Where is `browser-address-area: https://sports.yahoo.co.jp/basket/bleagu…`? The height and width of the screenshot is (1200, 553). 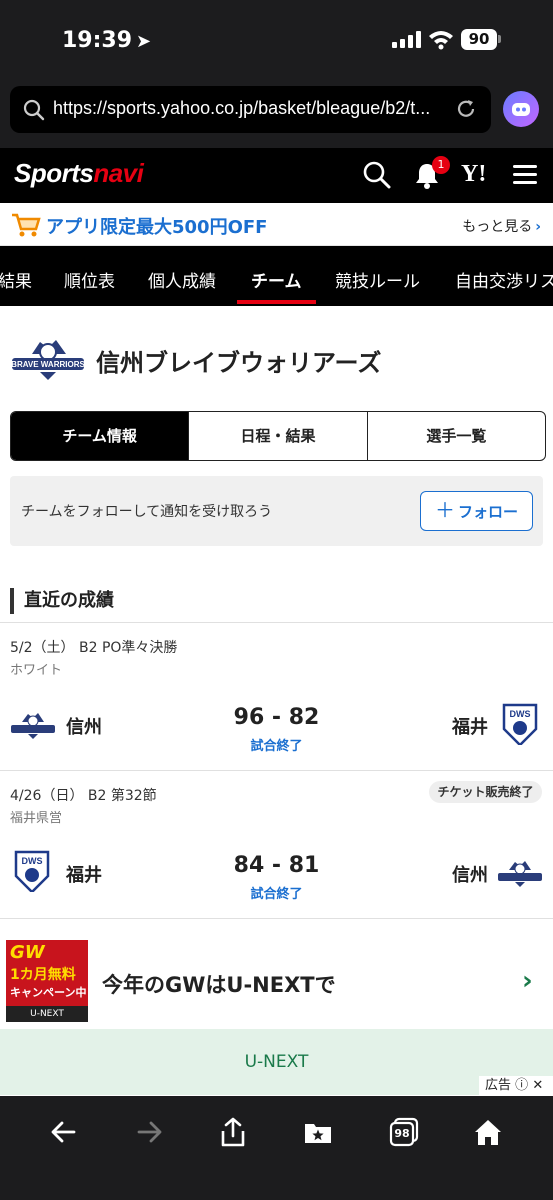 browser-address-area: https://sports.yahoo.co.jp/basket/bleagu… is located at coordinates (276, 114).